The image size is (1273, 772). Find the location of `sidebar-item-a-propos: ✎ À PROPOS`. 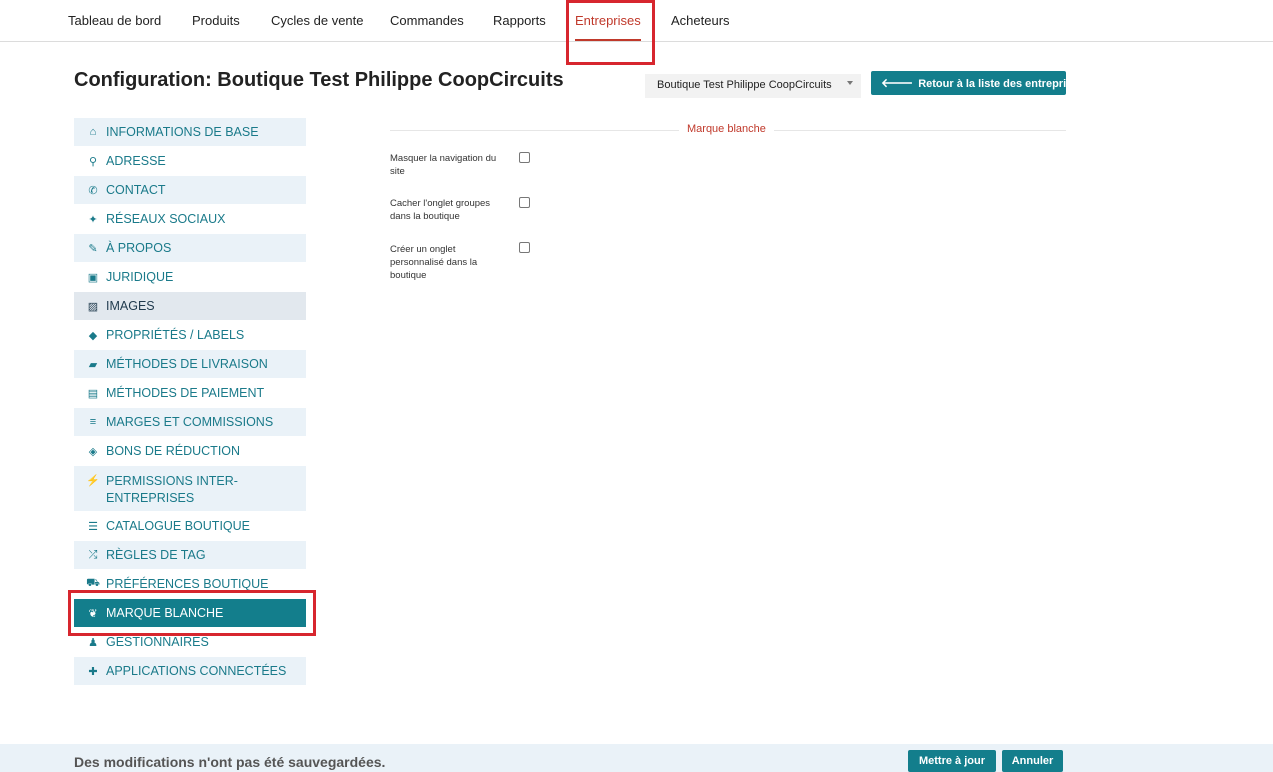

sidebar-item-a-propos: ✎ À PROPOS is located at coordinates (190, 248).